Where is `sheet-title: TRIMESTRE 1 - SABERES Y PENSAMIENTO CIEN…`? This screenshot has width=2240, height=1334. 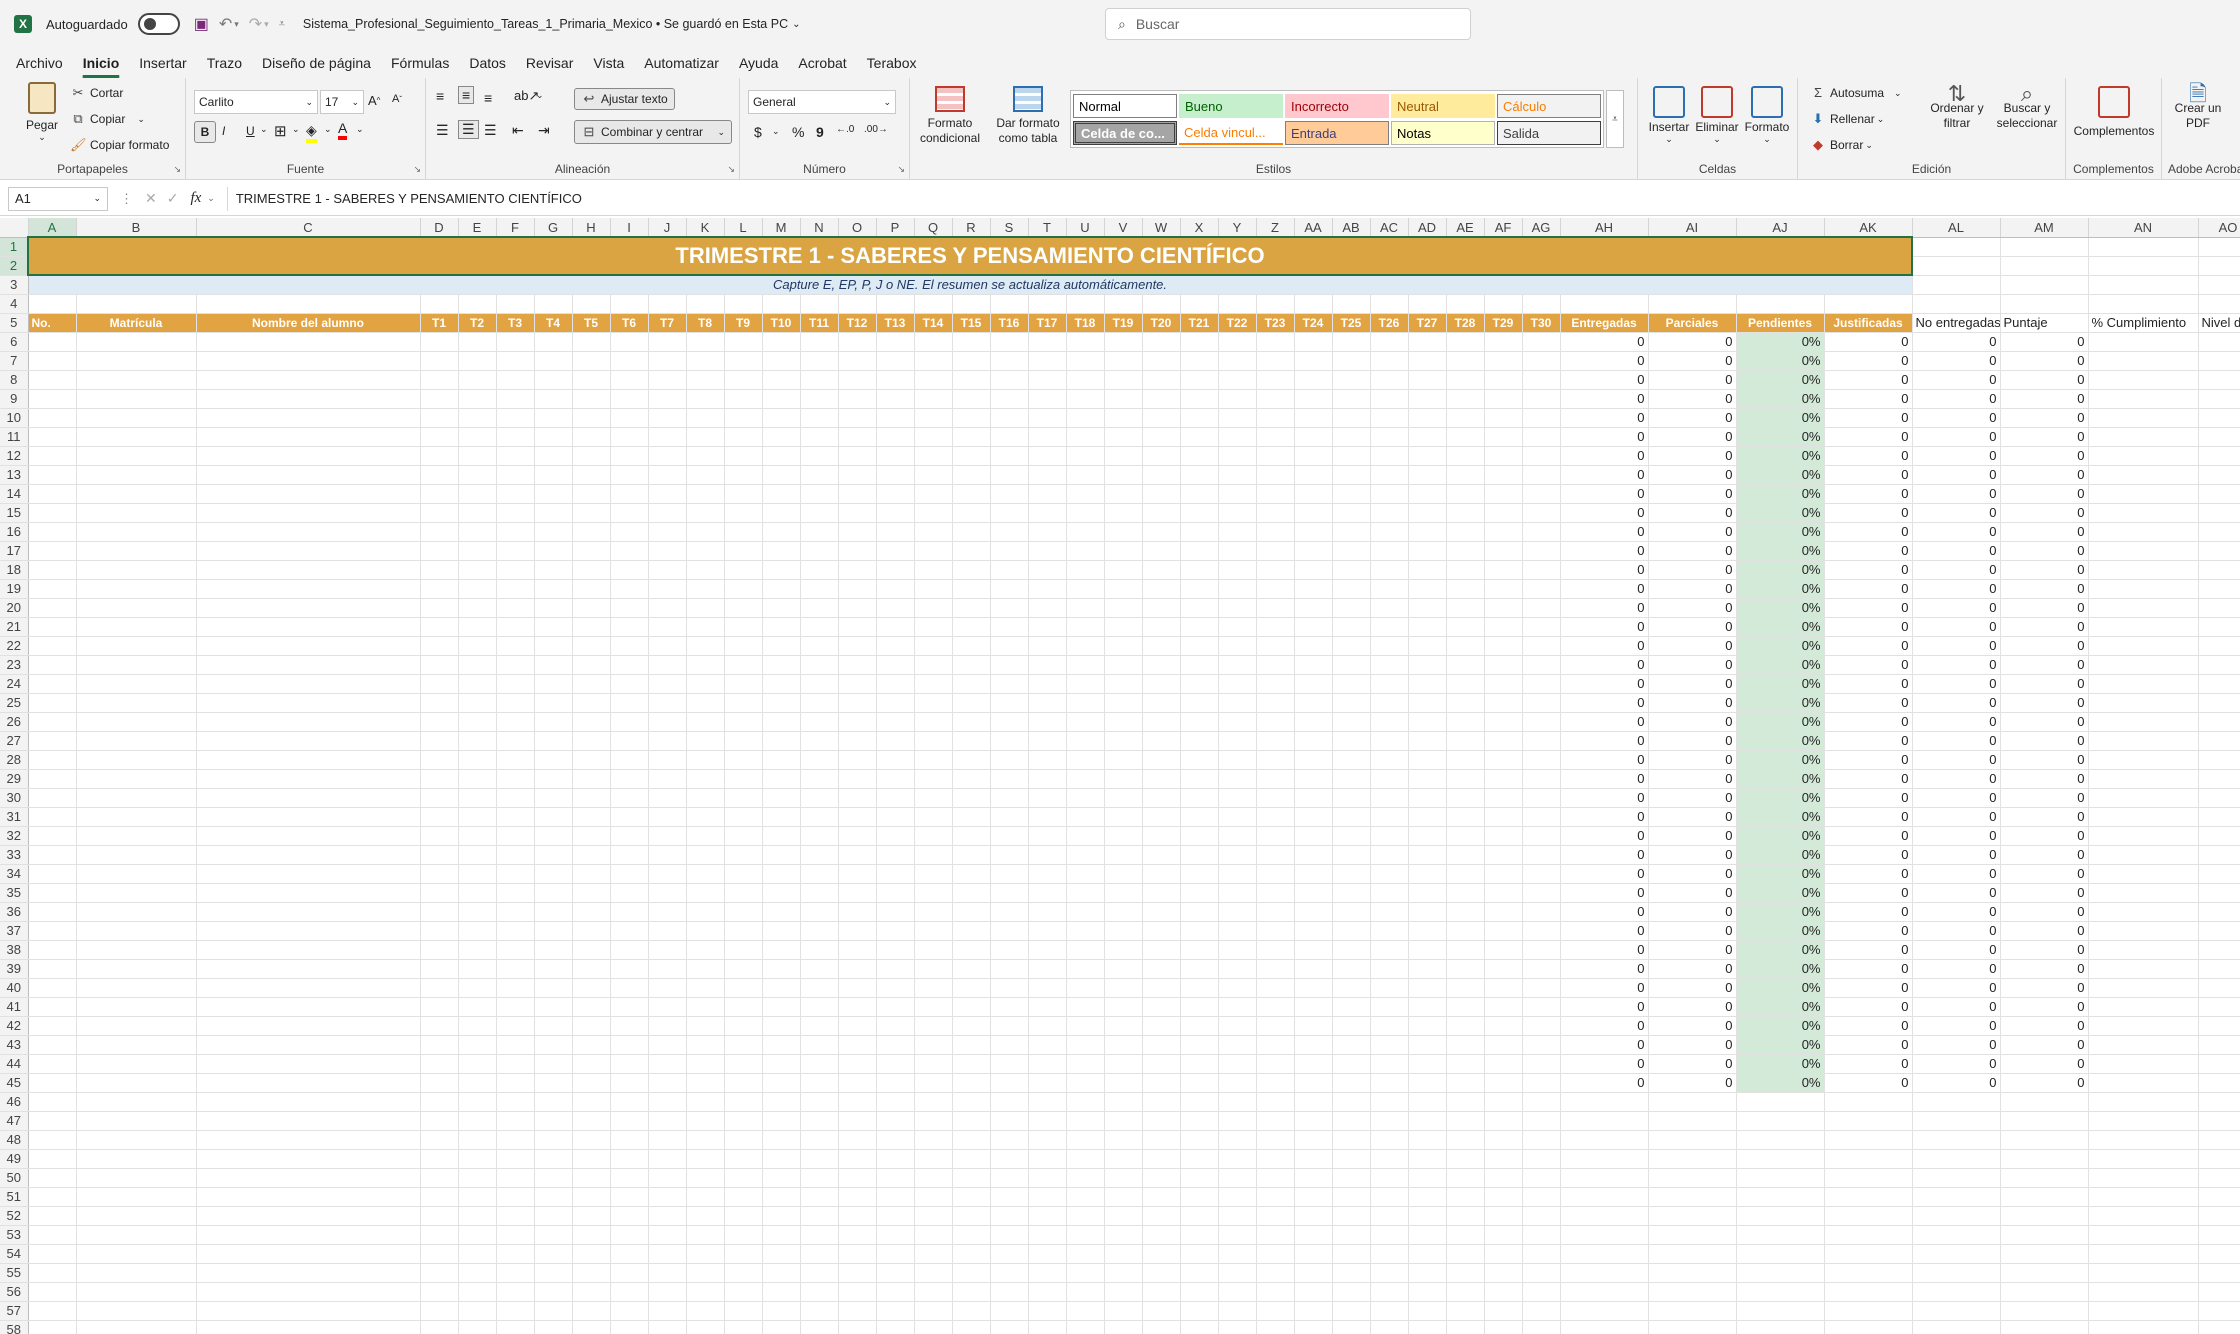
sheet-title: TRIMESTRE 1 - SABERES Y PENSAMIENTO CIEN… is located at coordinates (970, 256).